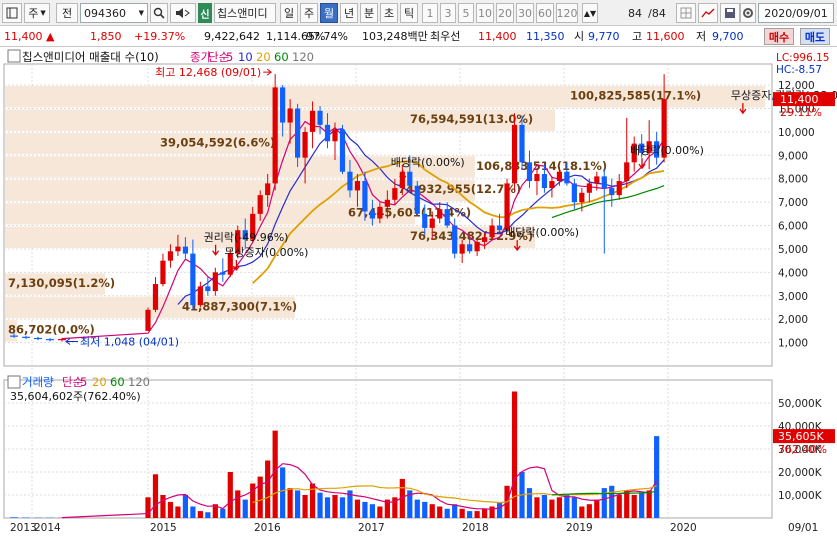 This screenshot has height=537, width=837. I want to click on time-tick-label: 09/01, so click(803, 528).